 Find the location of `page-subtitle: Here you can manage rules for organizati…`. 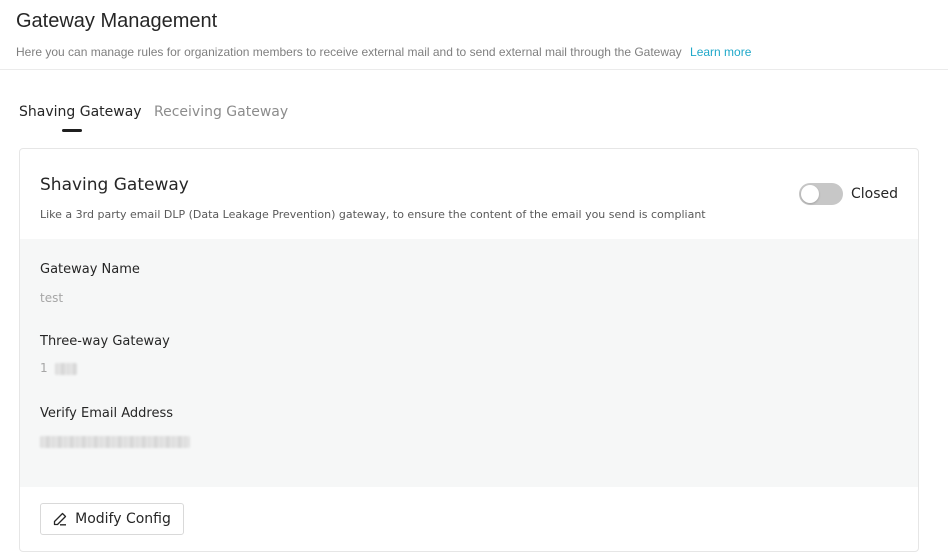

page-subtitle: Here you can manage rules for organizati… is located at coordinates (383, 52).